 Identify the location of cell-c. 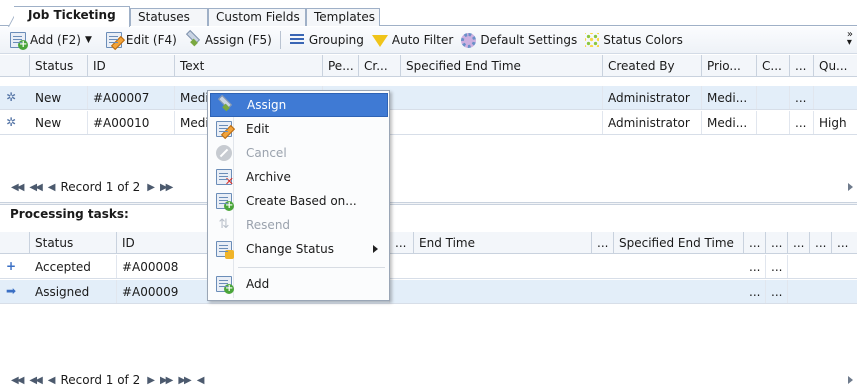
(773, 122).